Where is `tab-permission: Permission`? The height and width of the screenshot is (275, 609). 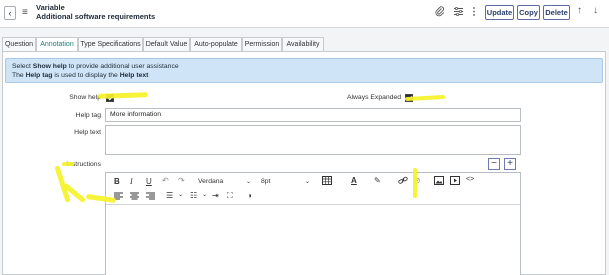 tab-permission: Permission is located at coordinates (262, 44).